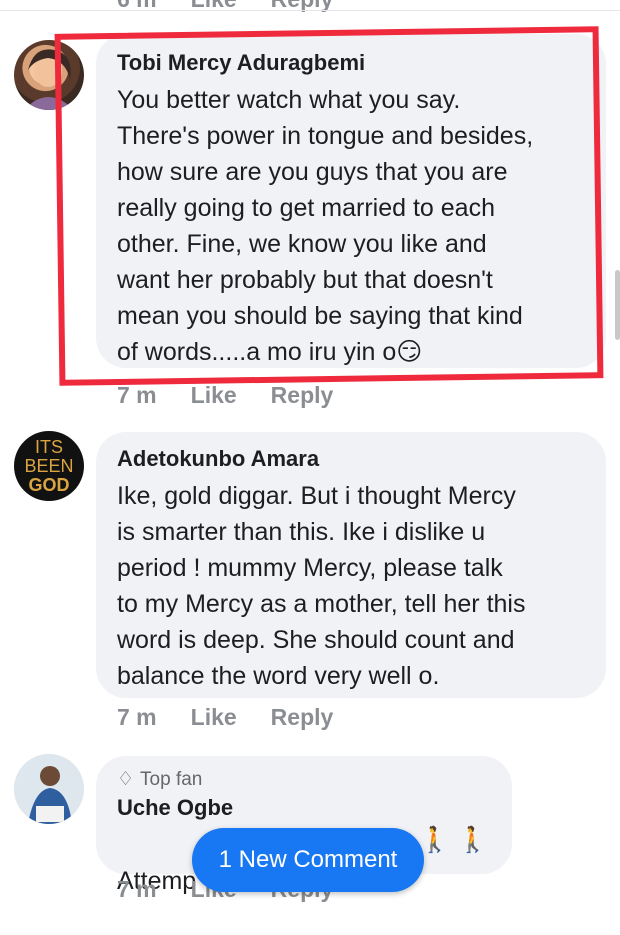 Image resolution: width=620 pixels, height=935 pixels. Describe the element at coordinates (617, 305) in the screenshot. I see `scrollbar` at that location.